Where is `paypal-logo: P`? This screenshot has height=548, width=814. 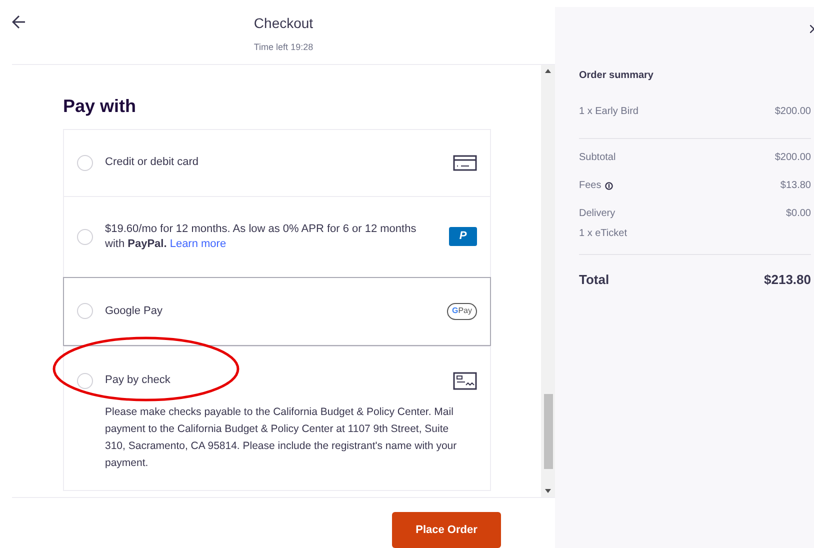
paypal-logo: P is located at coordinates (463, 236).